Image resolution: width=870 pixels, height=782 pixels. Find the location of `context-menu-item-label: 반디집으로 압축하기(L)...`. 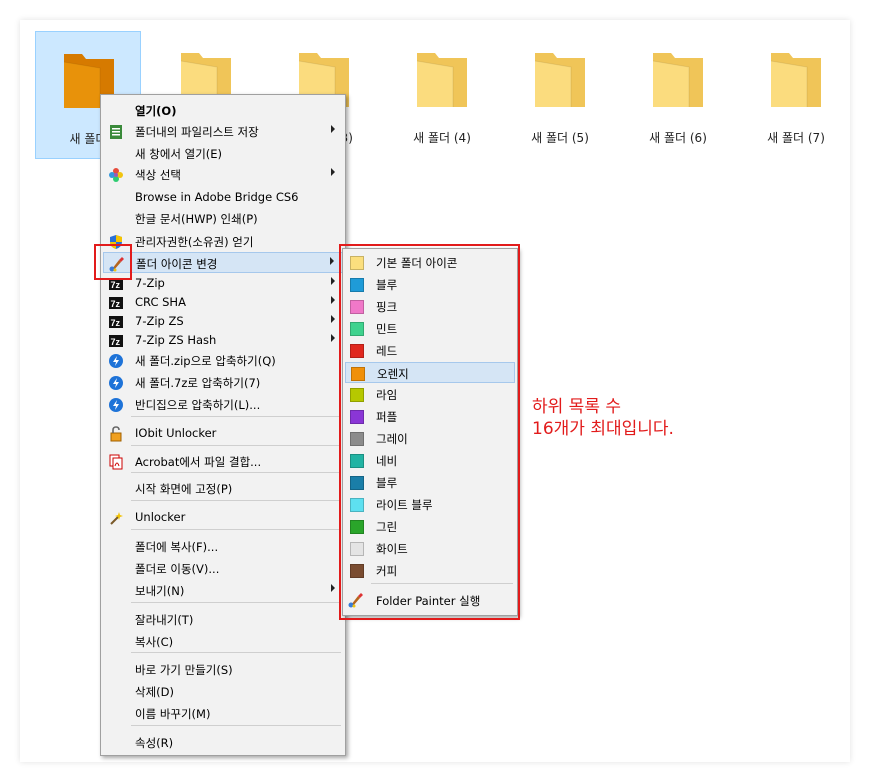

context-menu-item-label: 반디집으로 압축하기(L)... is located at coordinates (198, 405).